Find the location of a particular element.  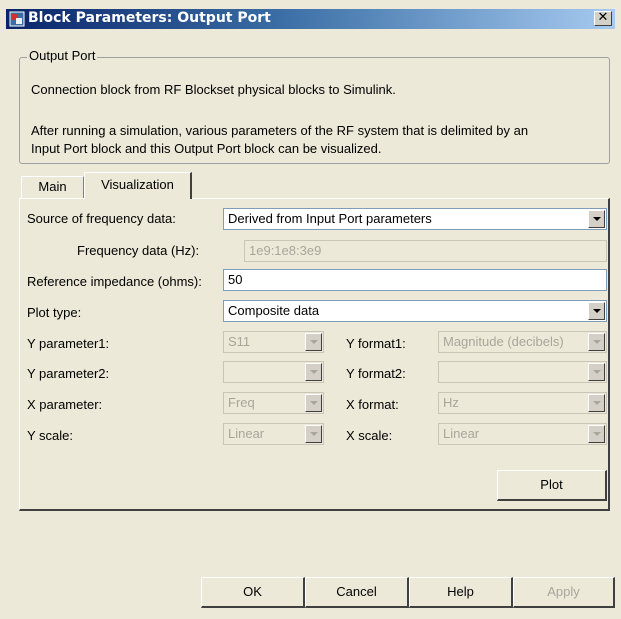

close-button: ✕ is located at coordinates (603, 18).